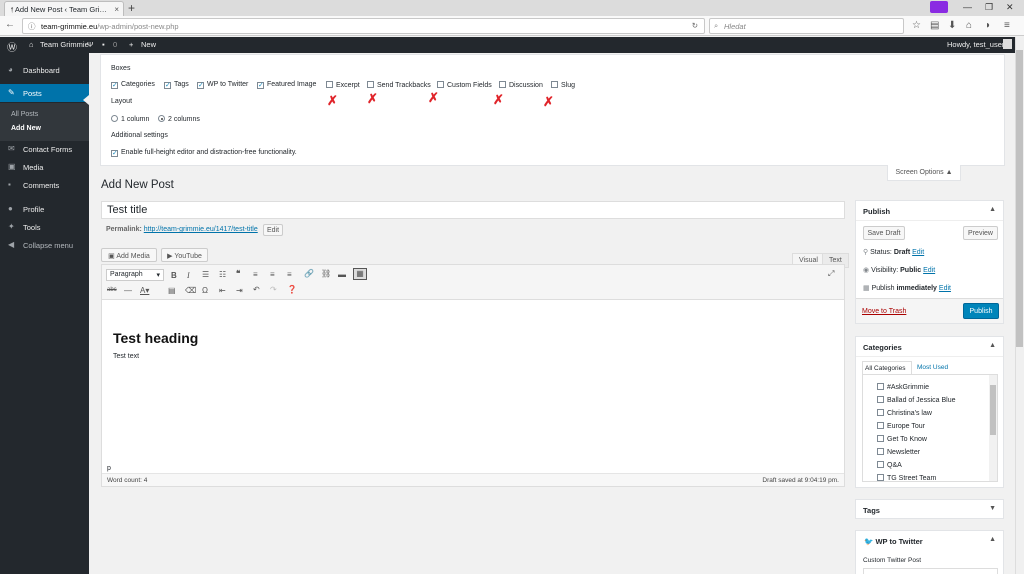 This screenshot has height=574, width=1024. What do you see at coordinates (273, 230) in the screenshot?
I see `permalink-edit-button: Edit` at bounding box center [273, 230].